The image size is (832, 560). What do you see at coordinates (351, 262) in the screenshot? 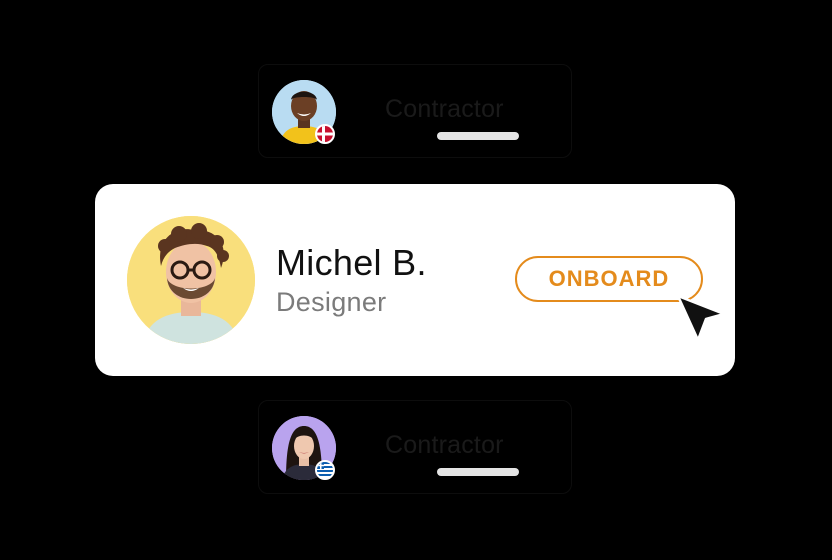
I see `employee-name: Michel B.` at bounding box center [351, 262].